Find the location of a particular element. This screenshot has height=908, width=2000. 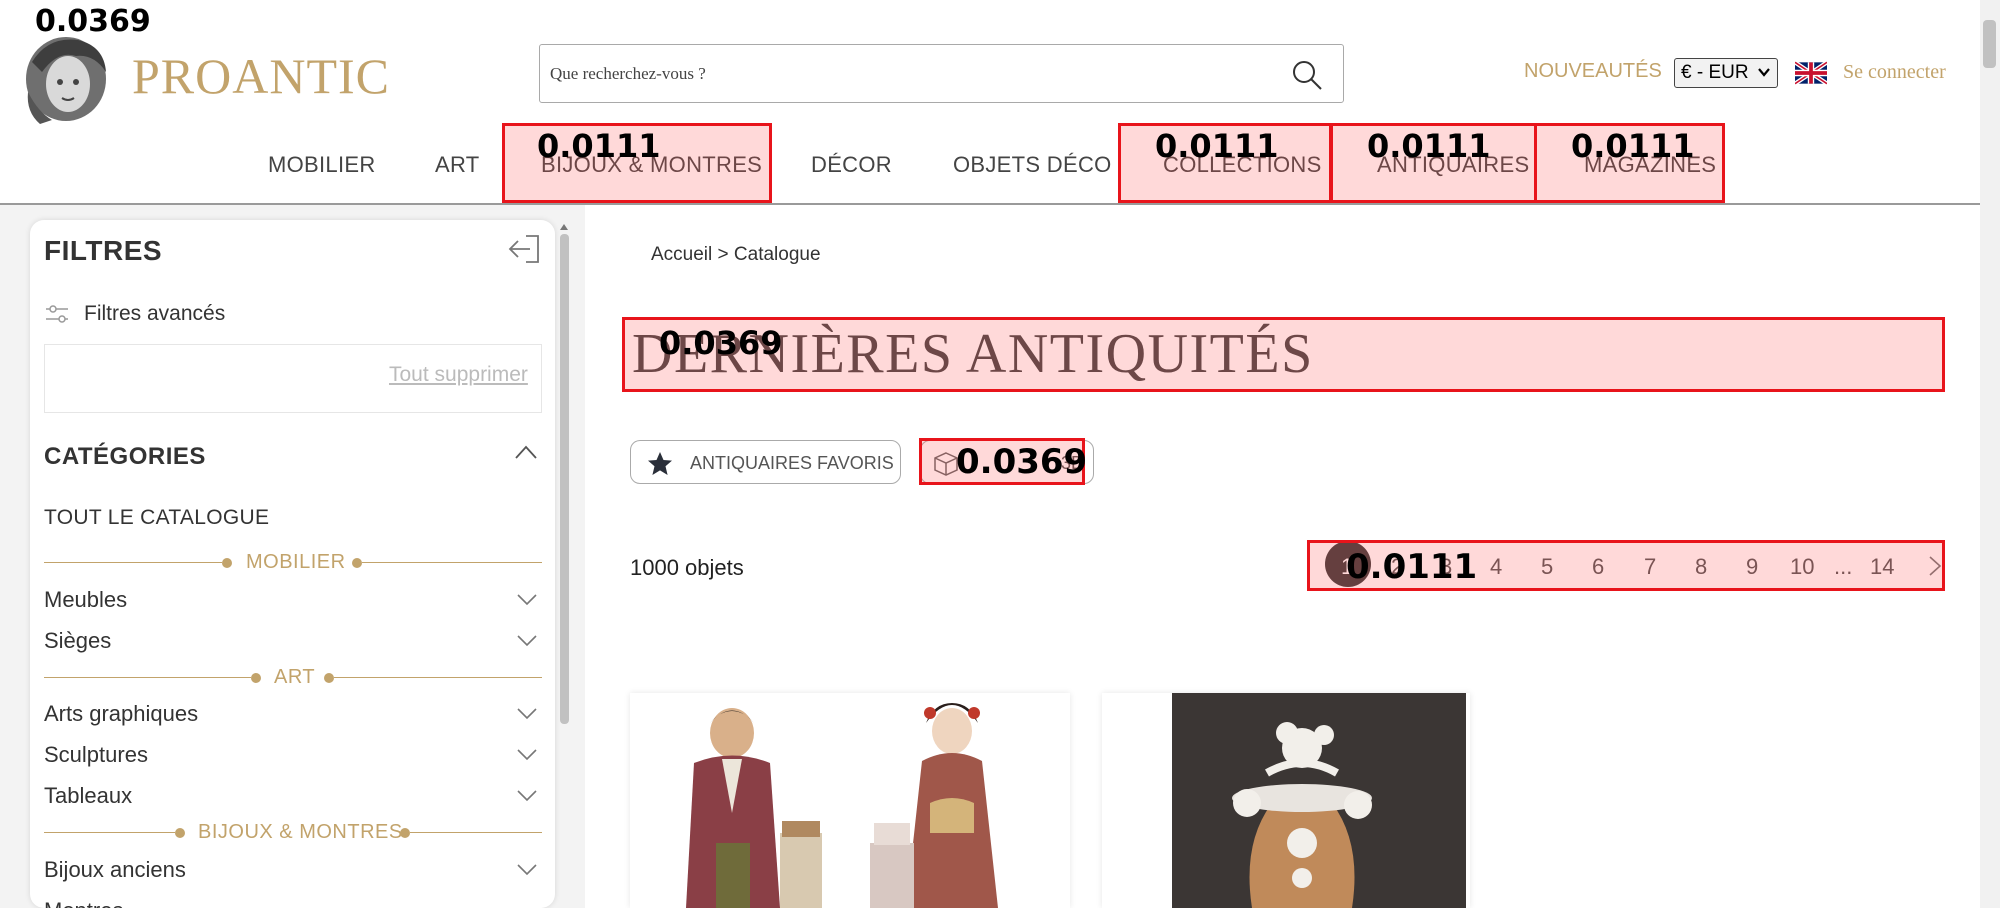

category-row-tableaux: Tableaux is located at coordinates (293, 798).